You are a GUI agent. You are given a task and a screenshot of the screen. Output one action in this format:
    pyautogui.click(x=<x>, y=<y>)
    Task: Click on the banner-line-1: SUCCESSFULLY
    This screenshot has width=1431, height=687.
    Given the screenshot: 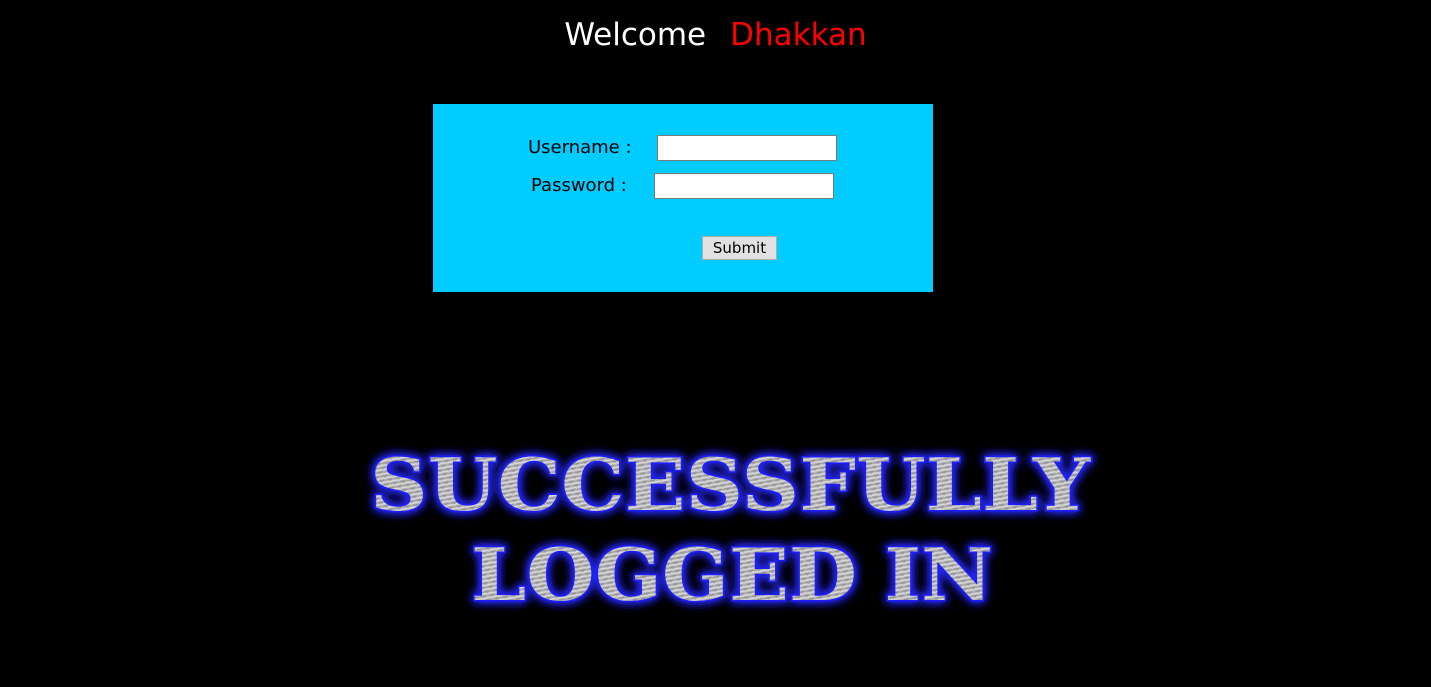 What is the action you would take?
    pyautogui.click(x=731, y=484)
    